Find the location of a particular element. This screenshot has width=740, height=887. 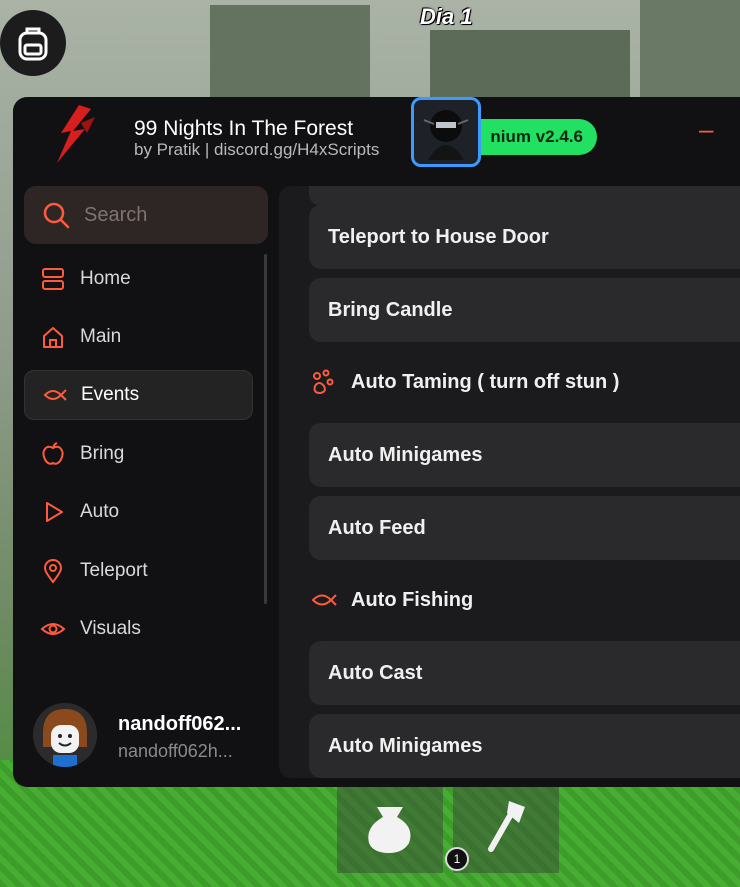

sidebar-fade is located at coordinates (149, 678).